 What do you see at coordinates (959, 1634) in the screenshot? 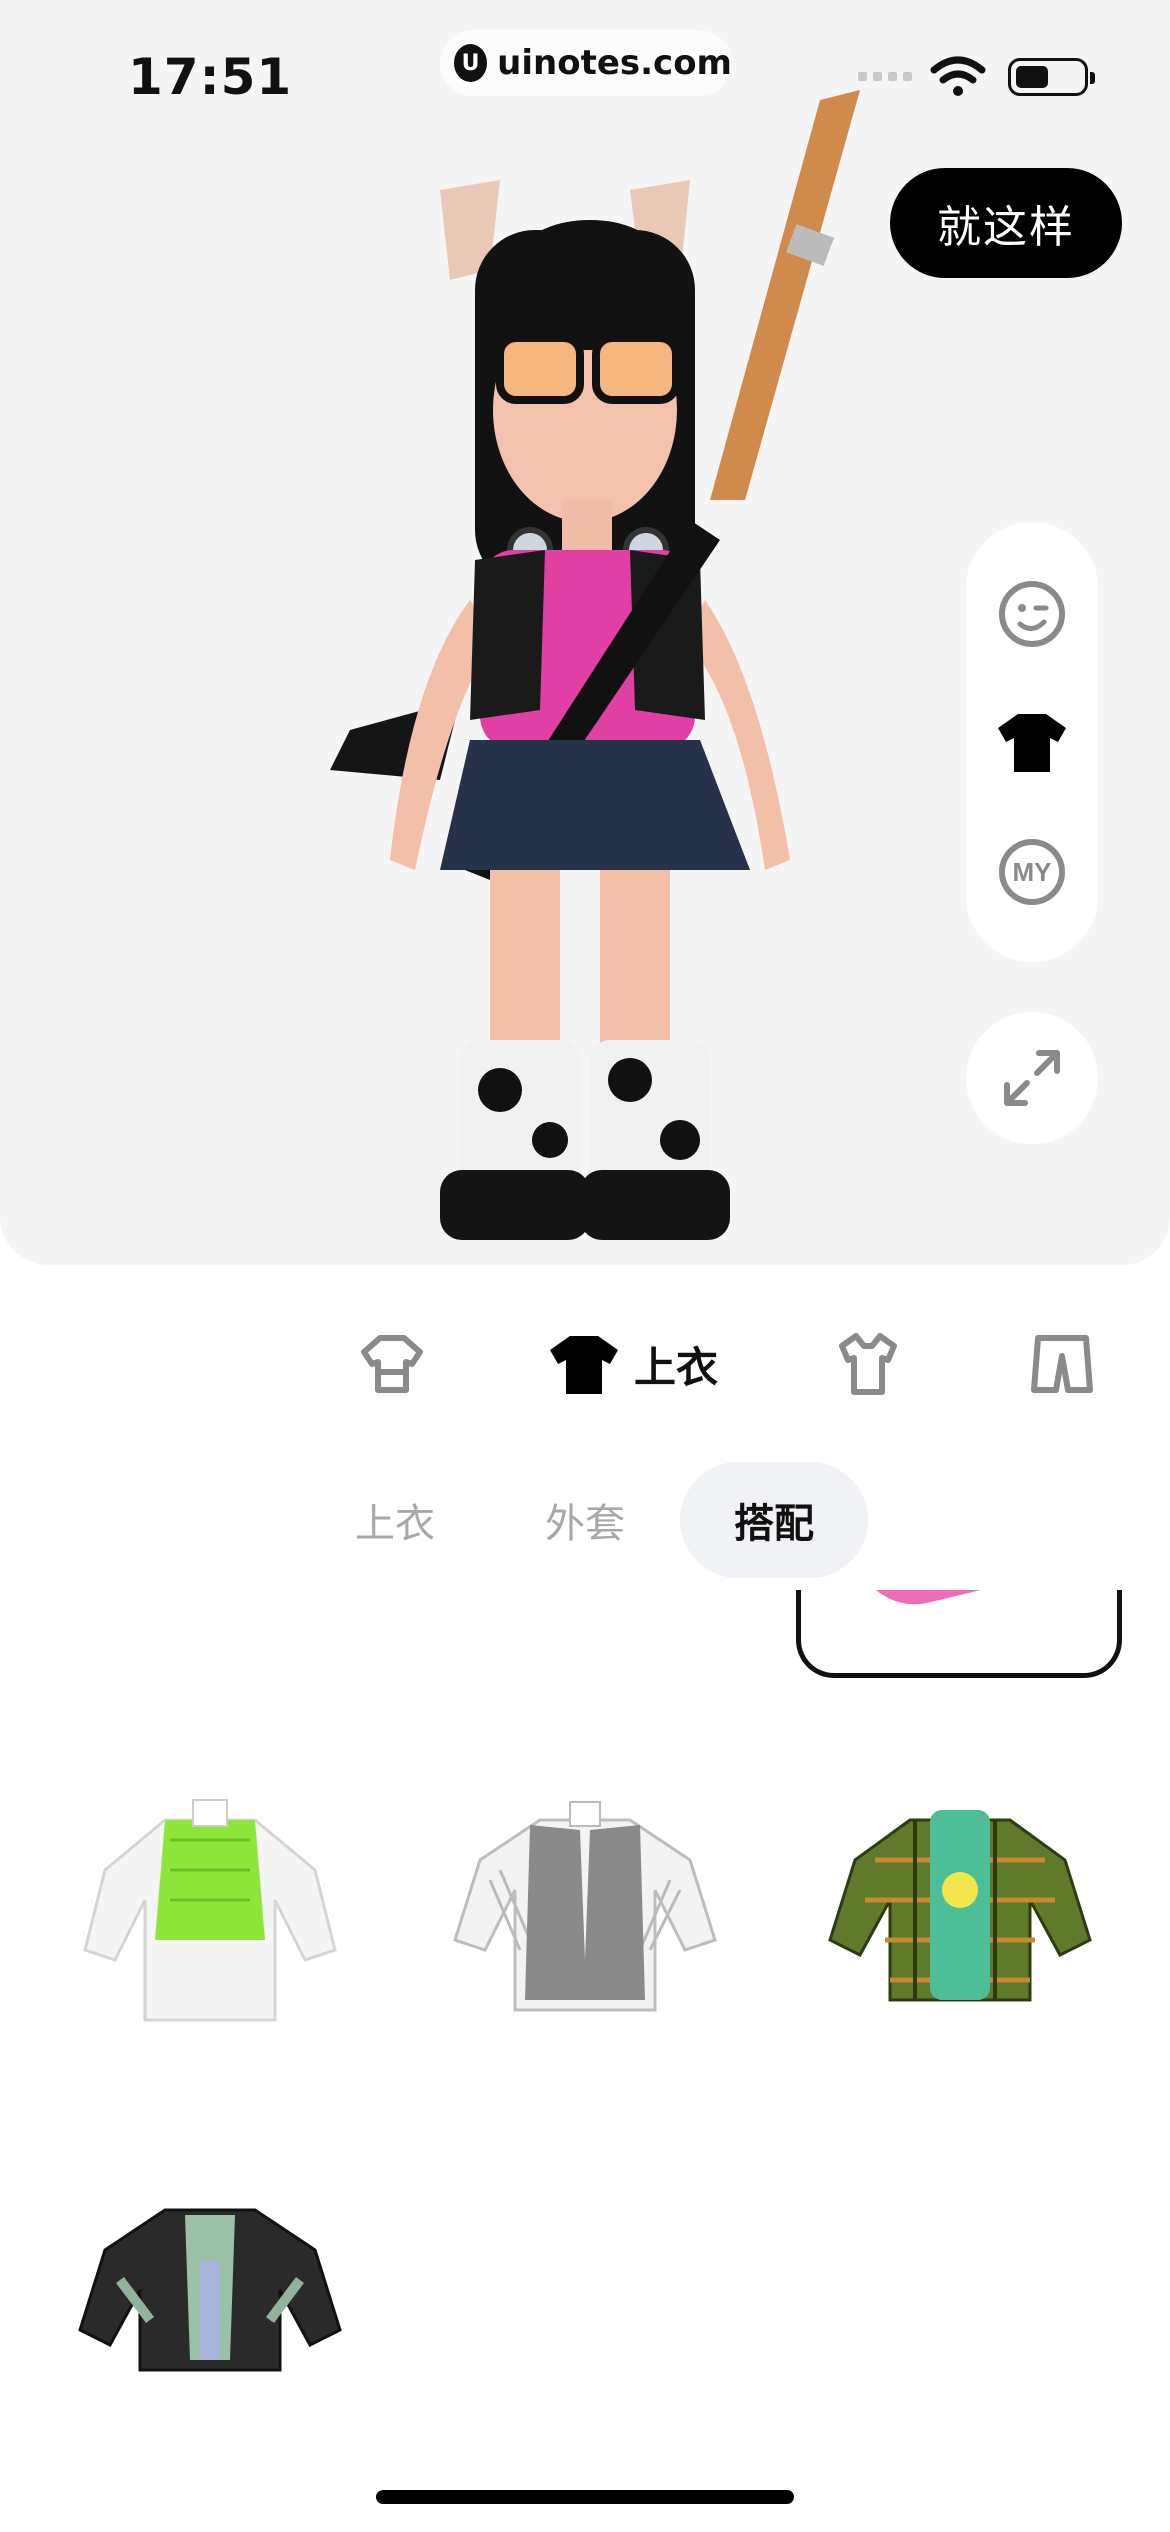
I see `selected-item-frame` at bounding box center [959, 1634].